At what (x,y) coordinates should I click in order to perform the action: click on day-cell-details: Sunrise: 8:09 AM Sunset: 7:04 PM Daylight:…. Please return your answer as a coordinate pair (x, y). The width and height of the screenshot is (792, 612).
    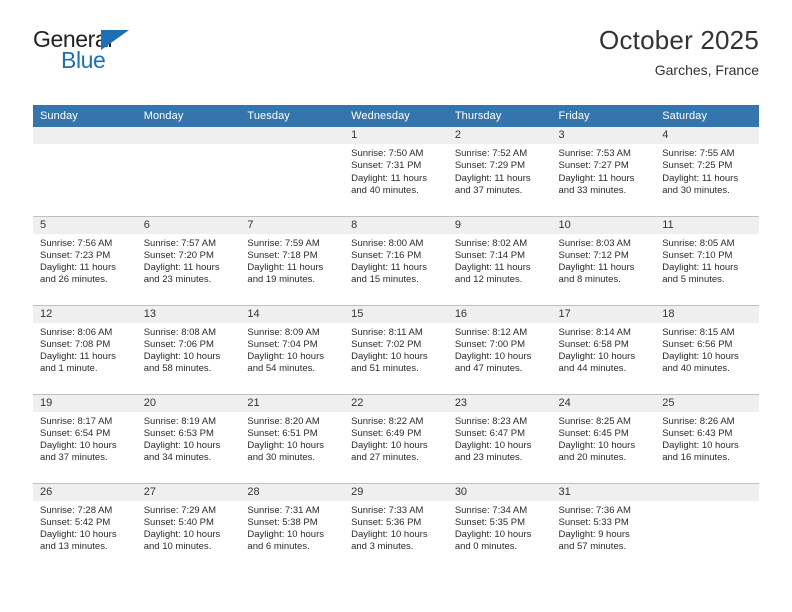
    Looking at the image, I should click on (292, 349).